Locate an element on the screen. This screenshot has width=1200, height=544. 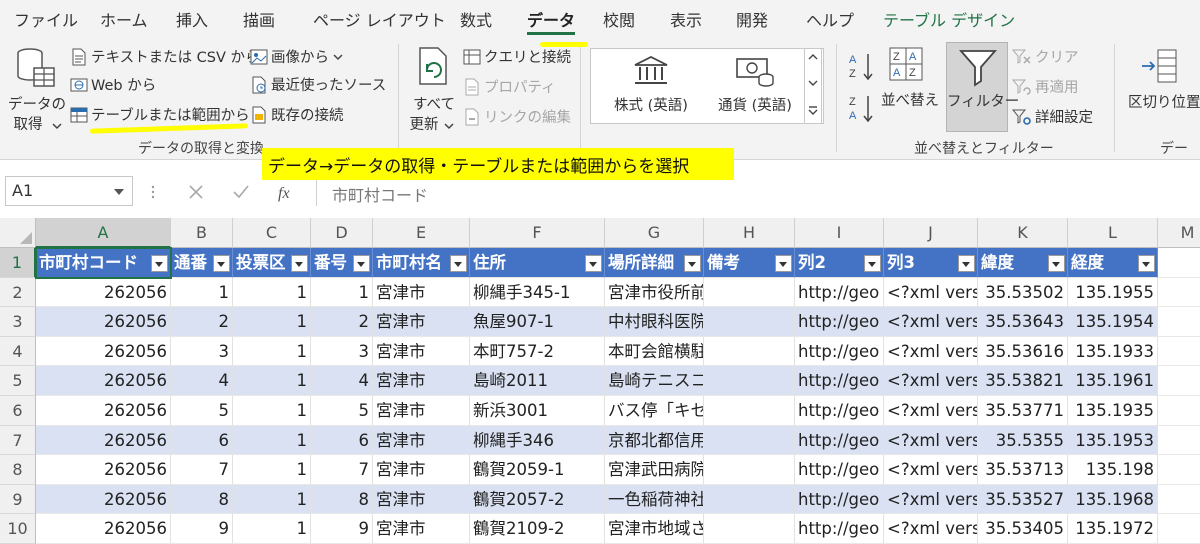
column-header-g: G is located at coordinates (654, 233).